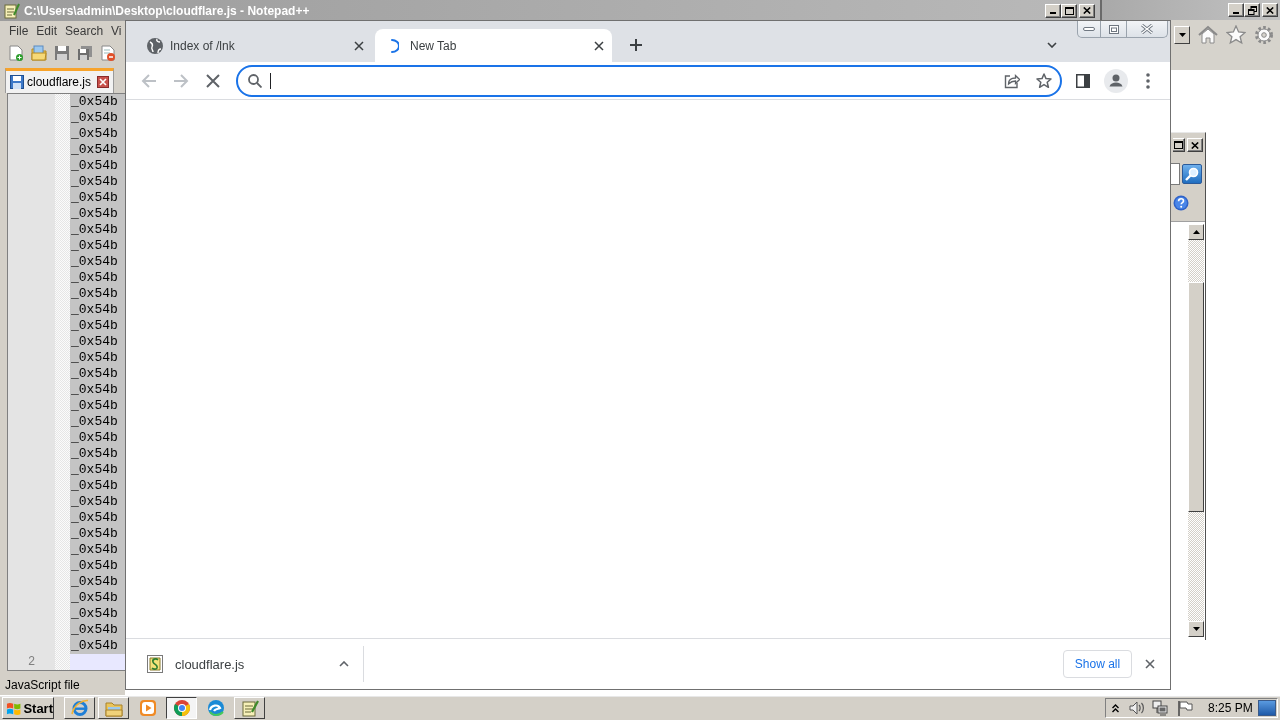  What do you see at coordinates (85, 52) in the screenshot?
I see `stacked-disks-icon` at bounding box center [85, 52].